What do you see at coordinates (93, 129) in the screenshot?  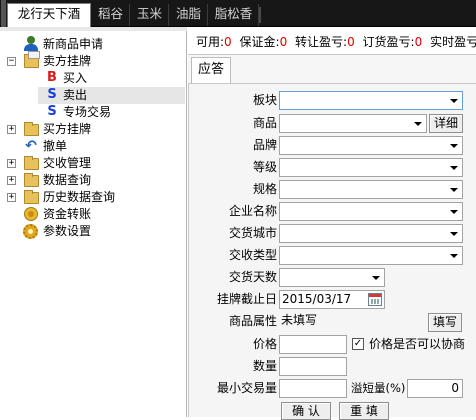 I see `tree-item-buyer-listing: + 买方挂牌` at bounding box center [93, 129].